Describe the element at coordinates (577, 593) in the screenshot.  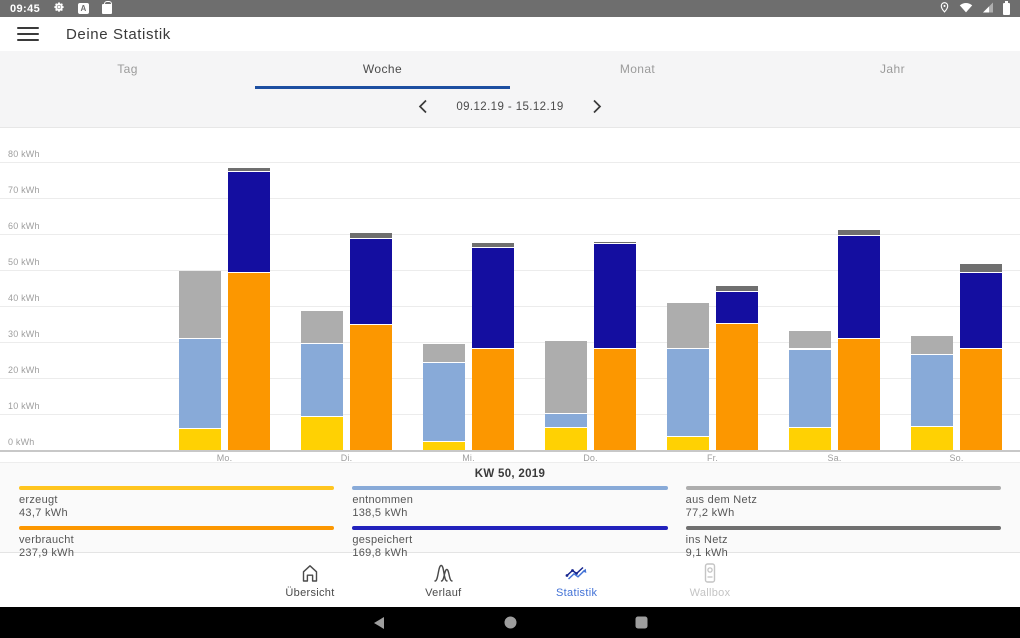
I see `nav-item-label: Statistik` at that location.